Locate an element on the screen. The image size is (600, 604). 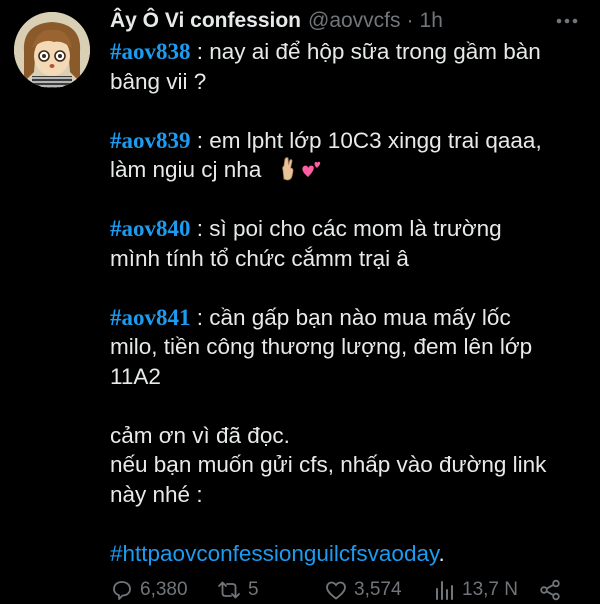
post-text: bâng vii ? is located at coordinates (158, 81).